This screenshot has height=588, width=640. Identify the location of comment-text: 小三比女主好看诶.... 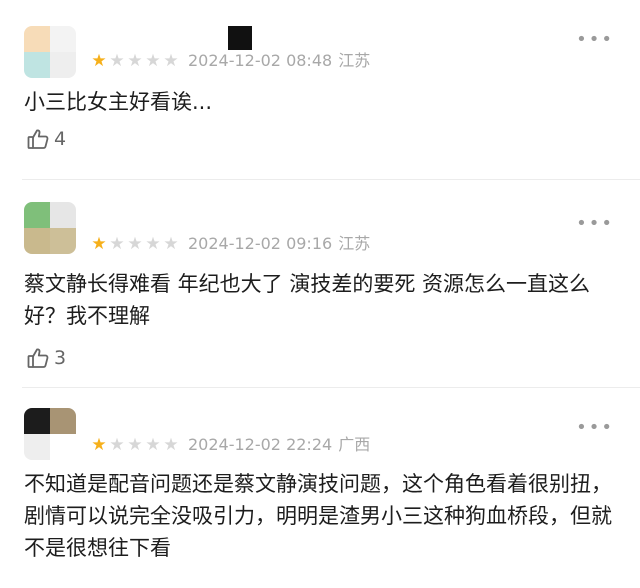
(118, 102).